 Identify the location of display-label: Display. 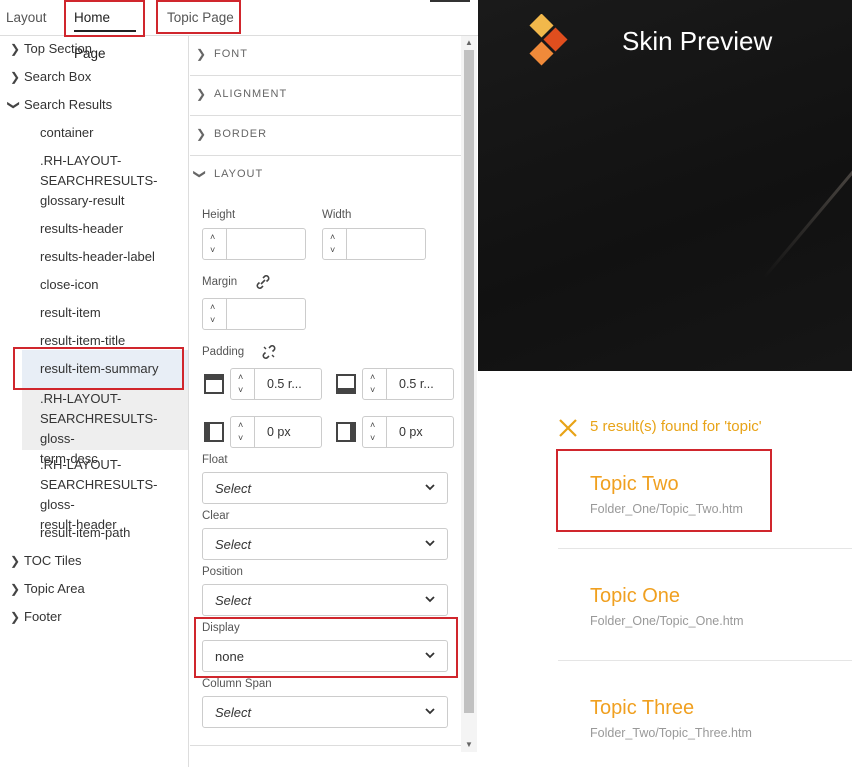
(221, 628).